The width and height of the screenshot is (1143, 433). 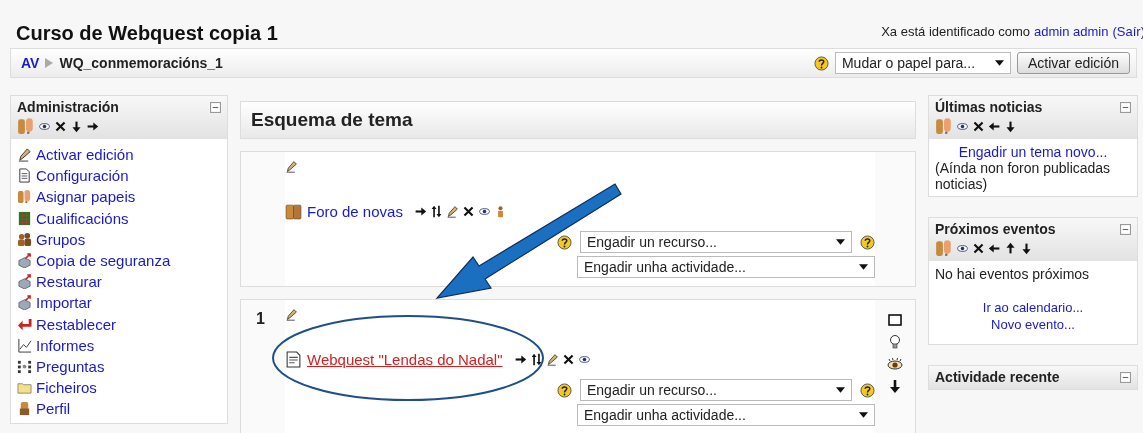 What do you see at coordinates (68, 107) in the screenshot?
I see `block-title: Administración` at bounding box center [68, 107].